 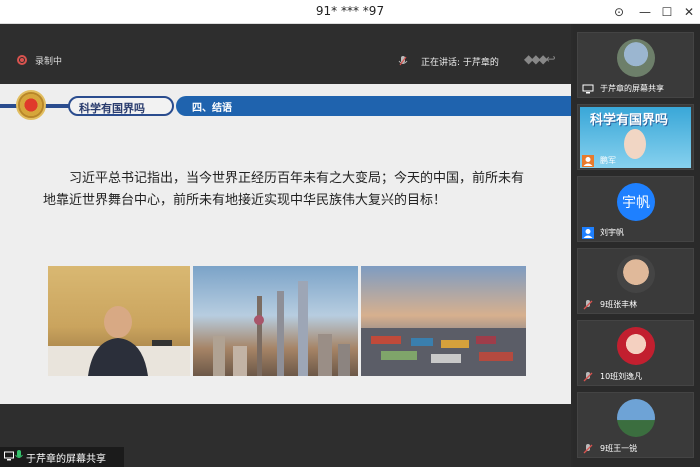 I want to click on collapse-arrows-icon: ◆◆◆↩, so click(x=540, y=59).